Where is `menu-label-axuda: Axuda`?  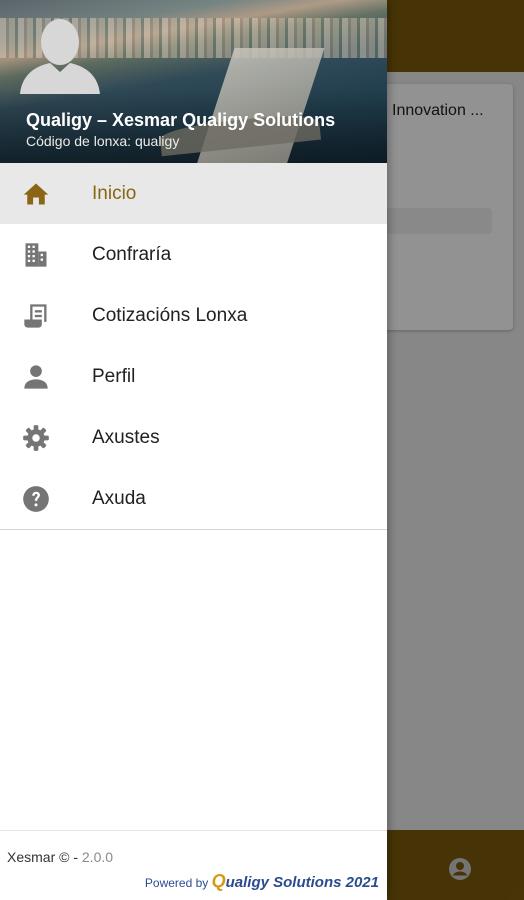 menu-label-axuda: Axuda is located at coordinates (119, 498).